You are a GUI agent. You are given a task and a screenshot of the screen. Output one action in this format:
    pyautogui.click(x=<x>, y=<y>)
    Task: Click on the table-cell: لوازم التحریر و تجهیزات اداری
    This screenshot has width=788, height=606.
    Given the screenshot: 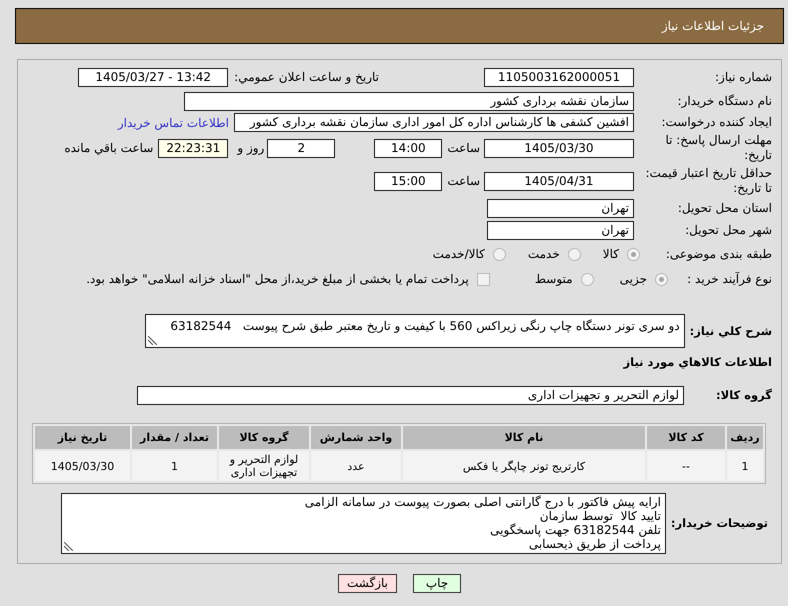 What is the action you would take?
    pyautogui.click(x=264, y=466)
    